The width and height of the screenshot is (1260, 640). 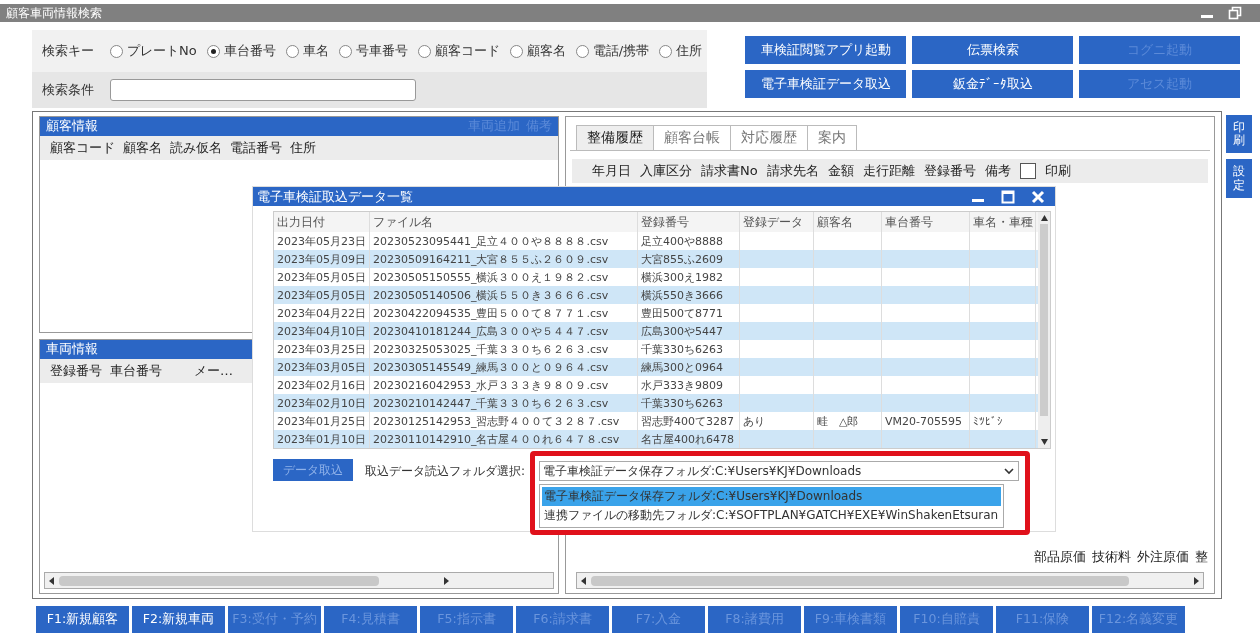 I want to click on table-cell: 広島300や5447, so click(x=682, y=331).